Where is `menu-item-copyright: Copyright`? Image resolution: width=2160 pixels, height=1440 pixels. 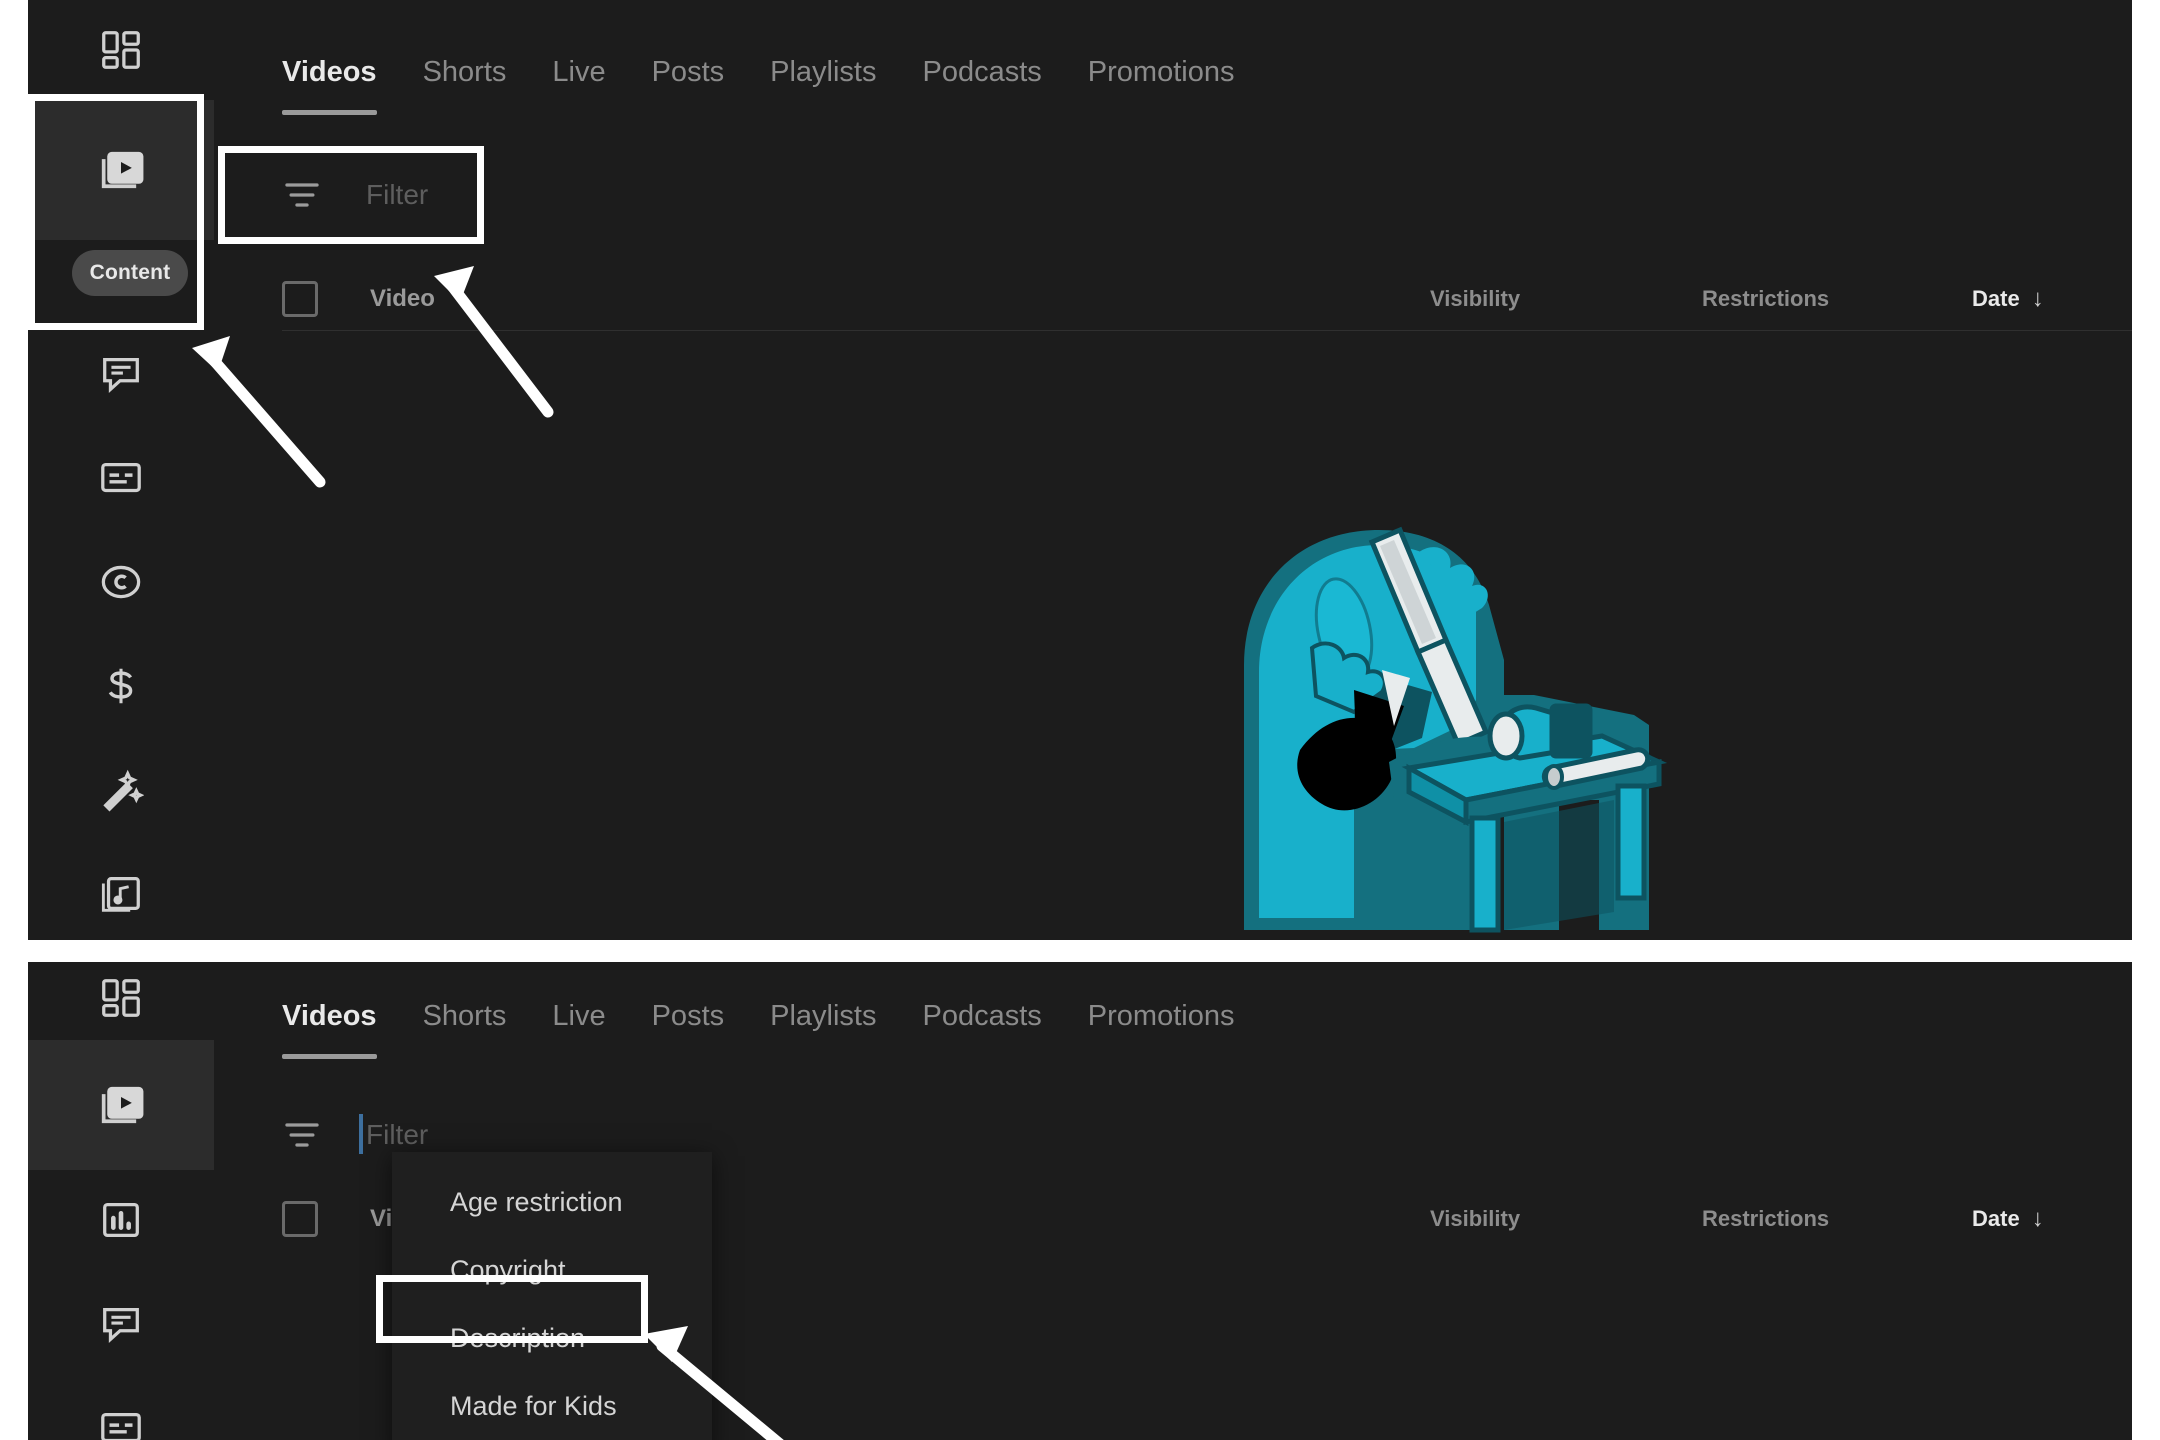 menu-item-copyright: Copyright is located at coordinates (552, 1270).